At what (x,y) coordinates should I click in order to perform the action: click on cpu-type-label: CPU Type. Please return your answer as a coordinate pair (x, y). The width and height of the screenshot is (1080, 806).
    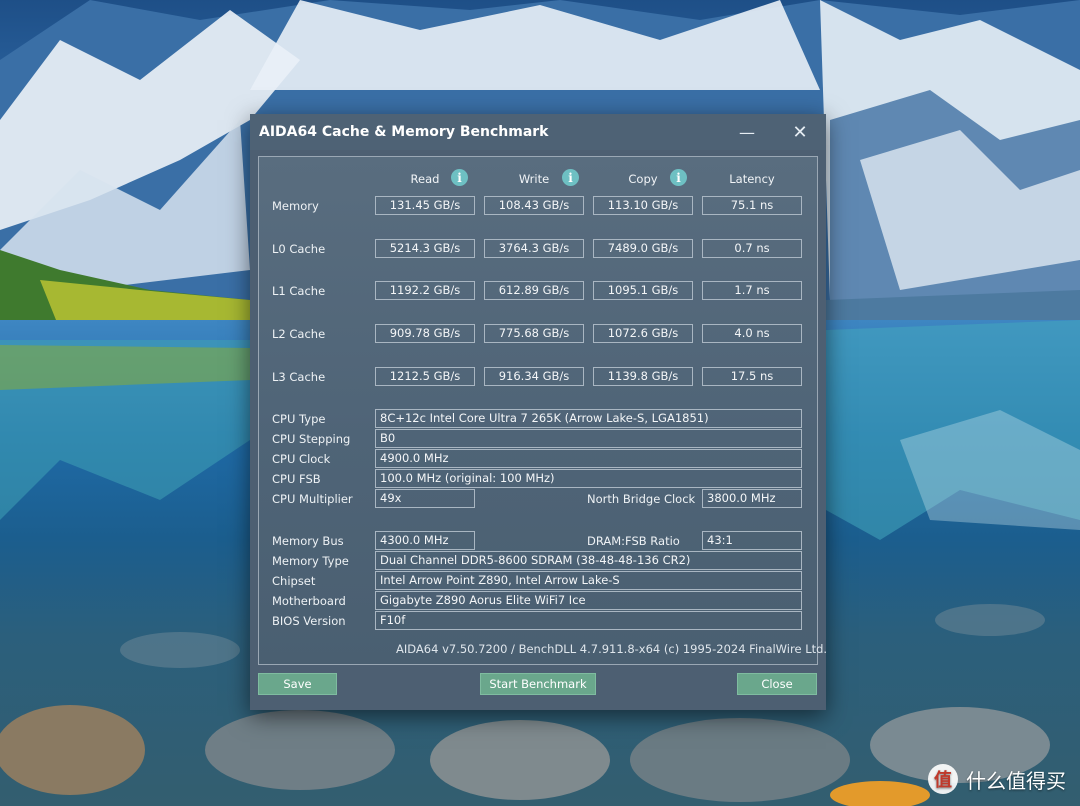
    Looking at the image, I should click on (299, 419).